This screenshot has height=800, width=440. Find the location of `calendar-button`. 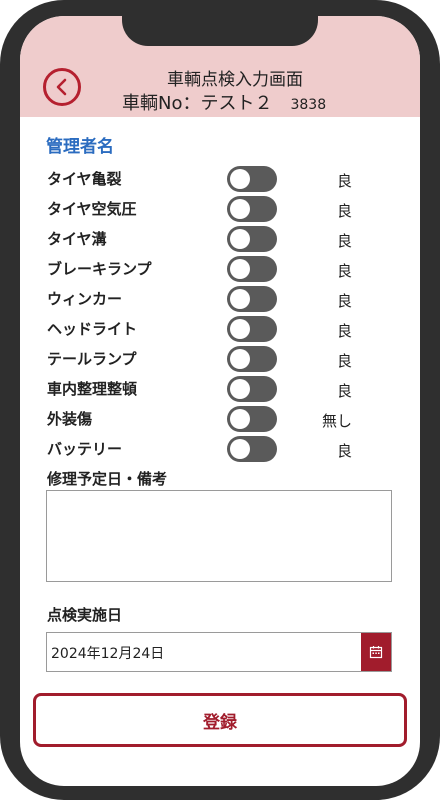

calendar-button is located at coordinates (376, 652).